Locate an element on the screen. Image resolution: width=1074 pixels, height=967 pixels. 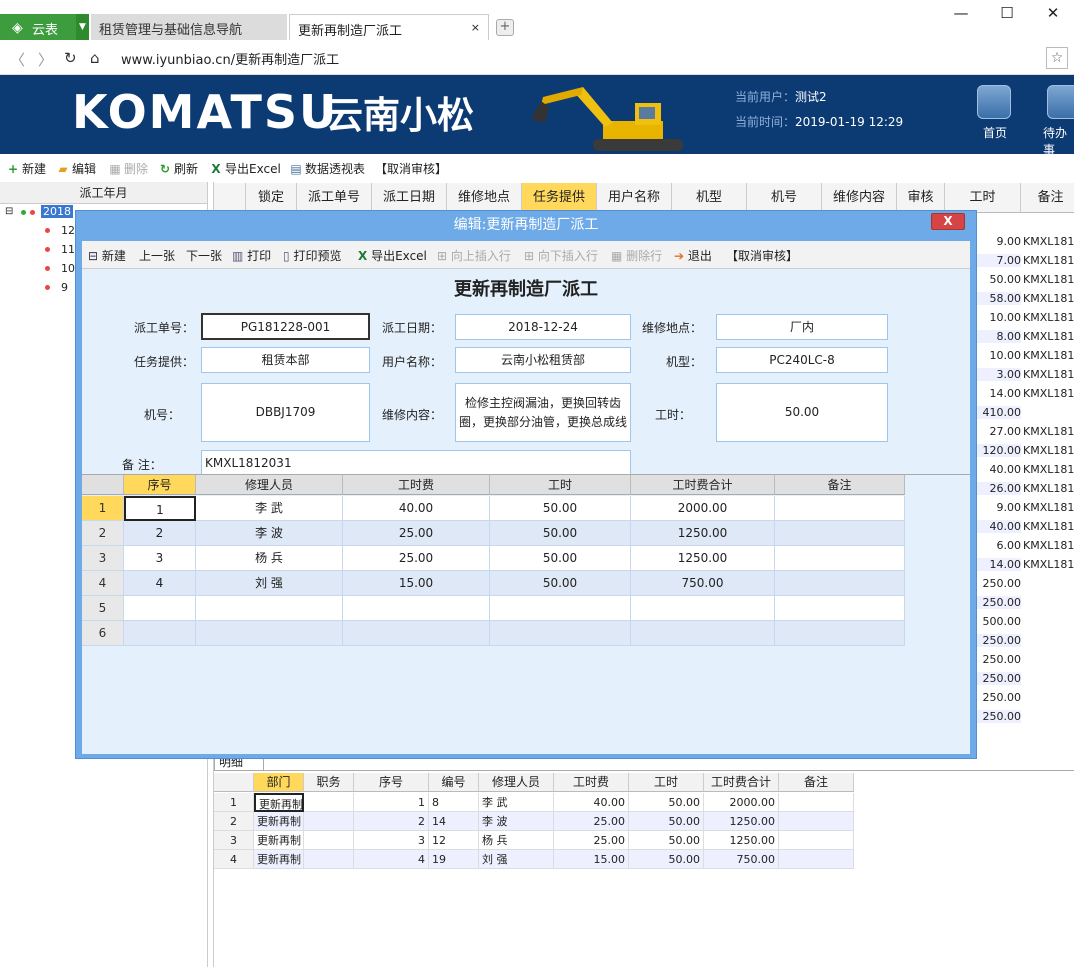
dialog-grid-cell: 2 is located at coordinates (160, 533).